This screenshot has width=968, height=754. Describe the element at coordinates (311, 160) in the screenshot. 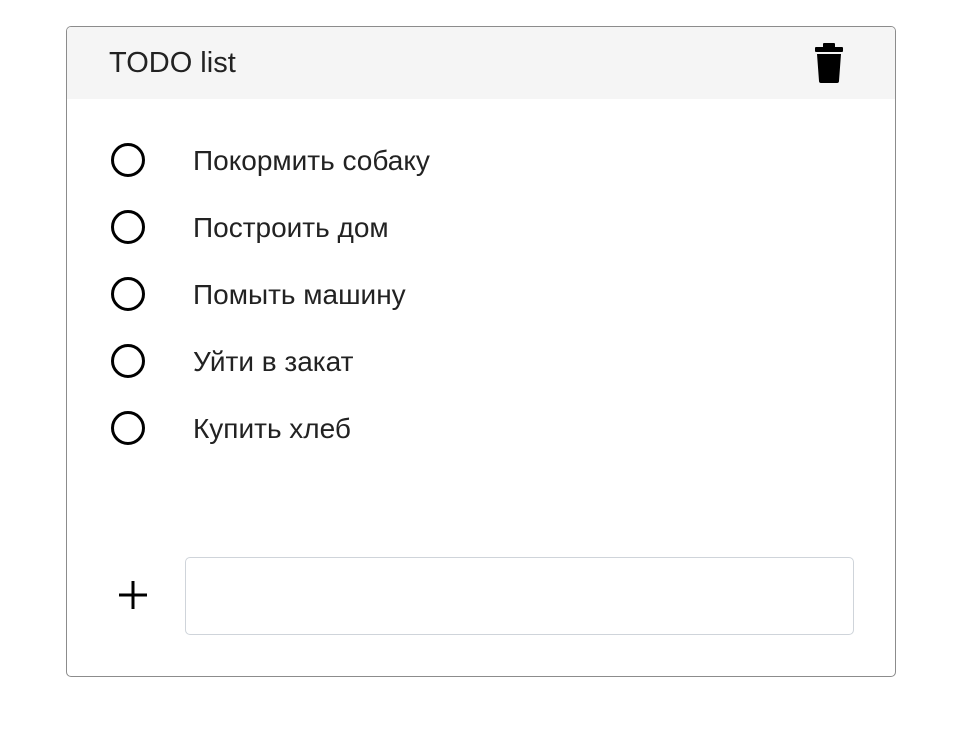

I see `todo-label: Покормить собаку` at that location.